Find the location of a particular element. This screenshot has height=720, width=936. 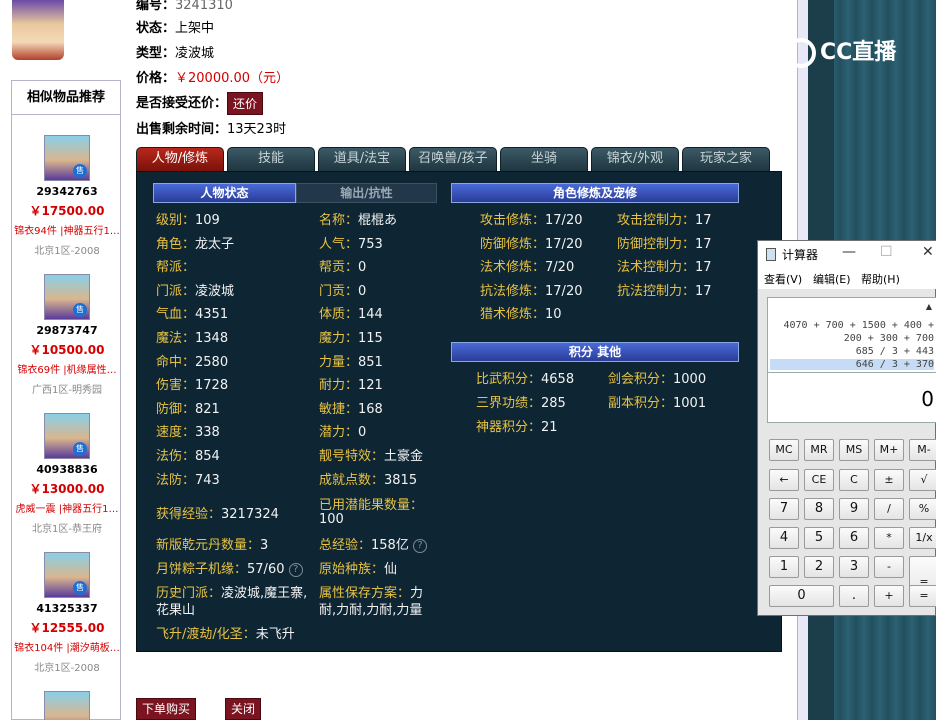

calculator-titlebar: 计算器 — ☐ ✕ is located at coordinates (847, 254).